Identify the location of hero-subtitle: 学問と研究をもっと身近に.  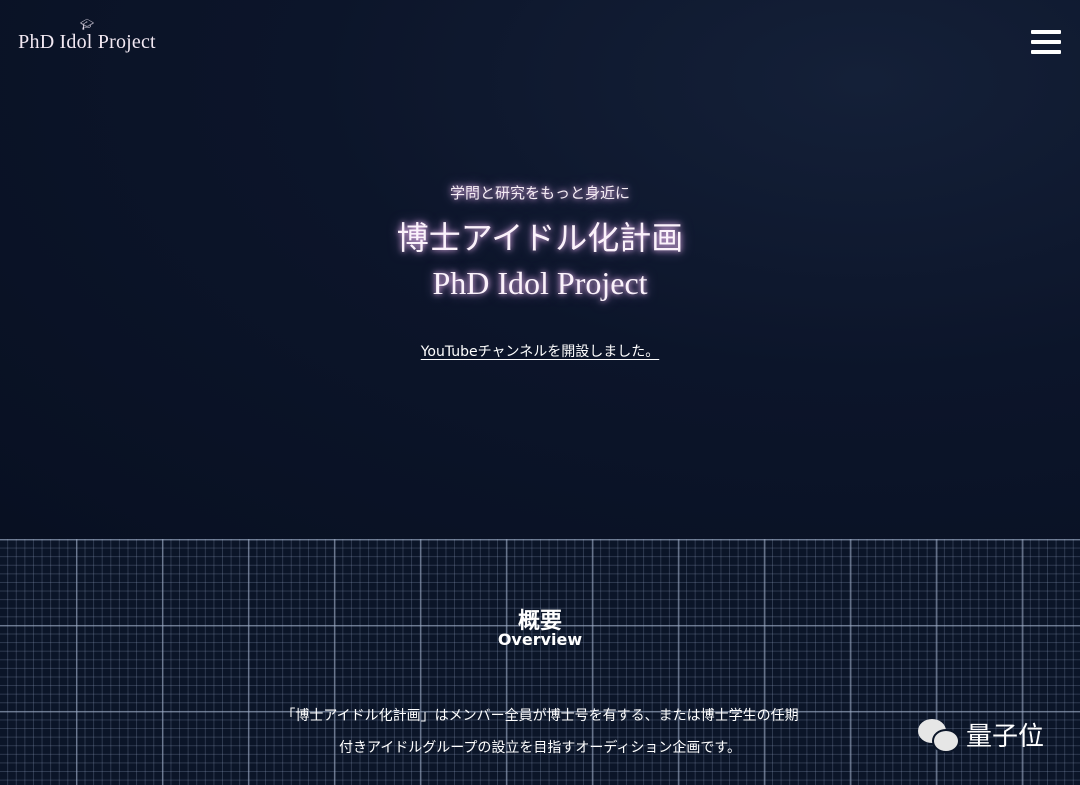
(539, 193).